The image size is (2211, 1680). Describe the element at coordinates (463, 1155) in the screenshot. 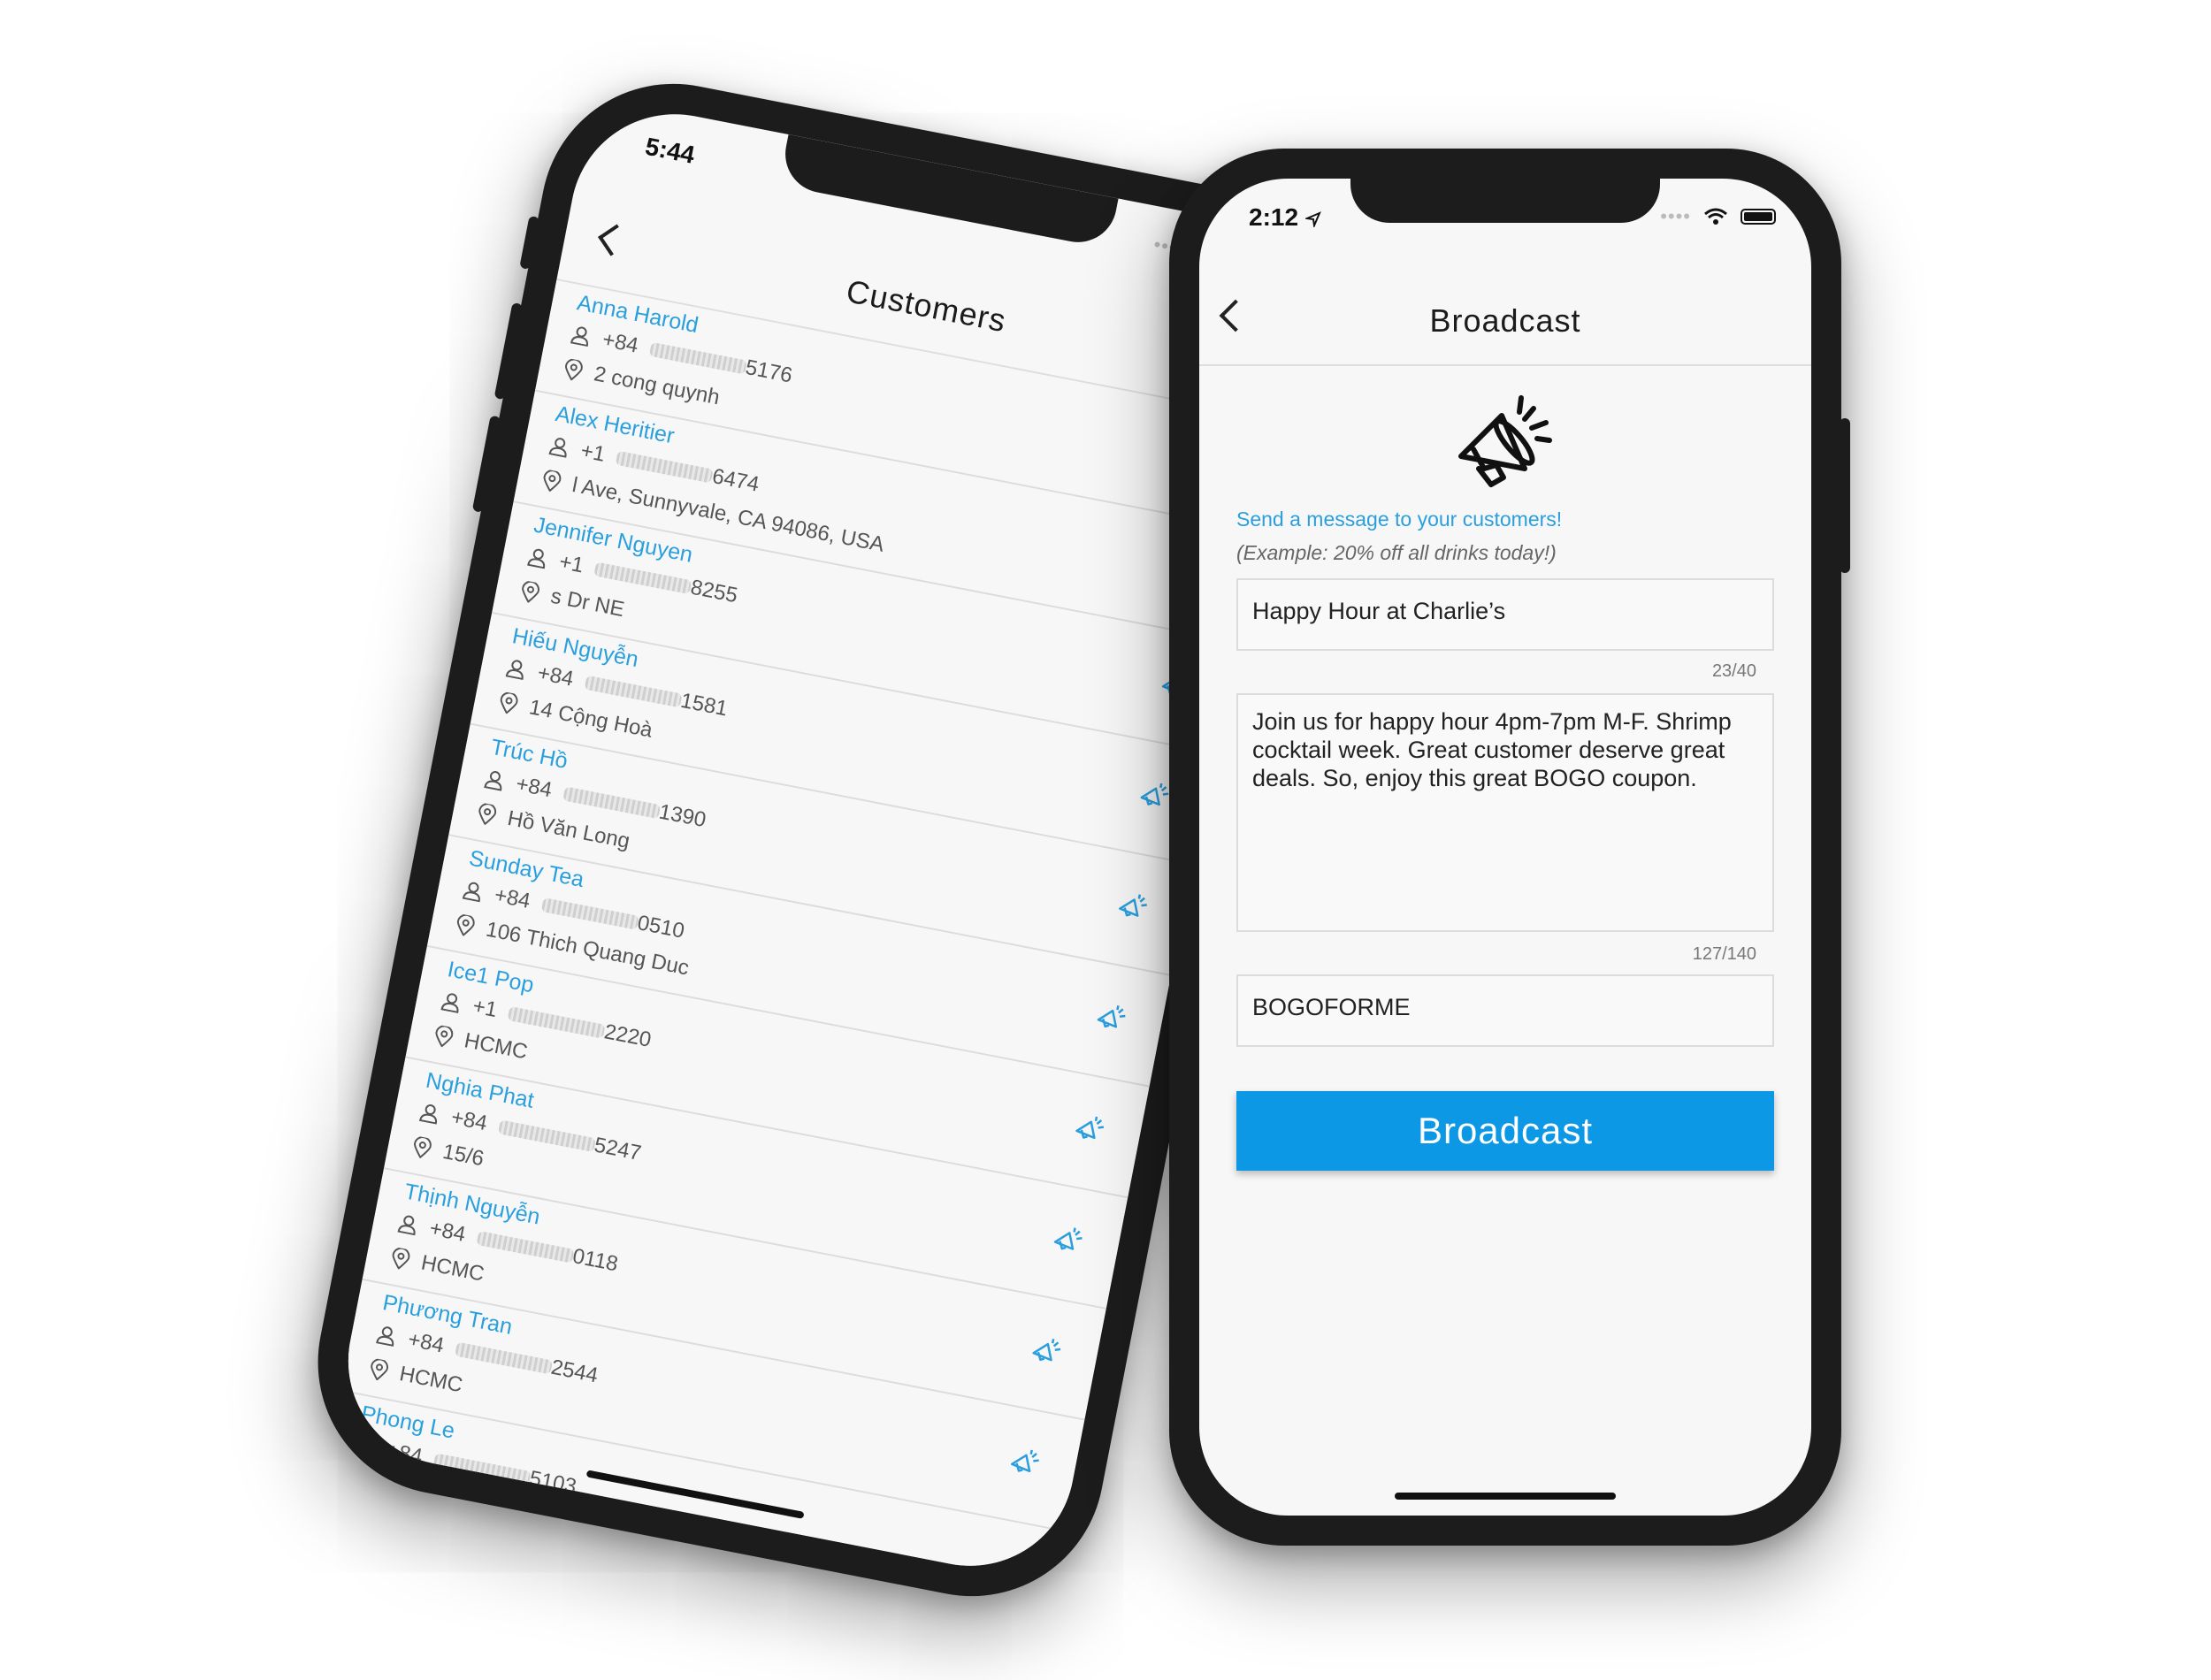

I see `address-text: 15/6` at that location.